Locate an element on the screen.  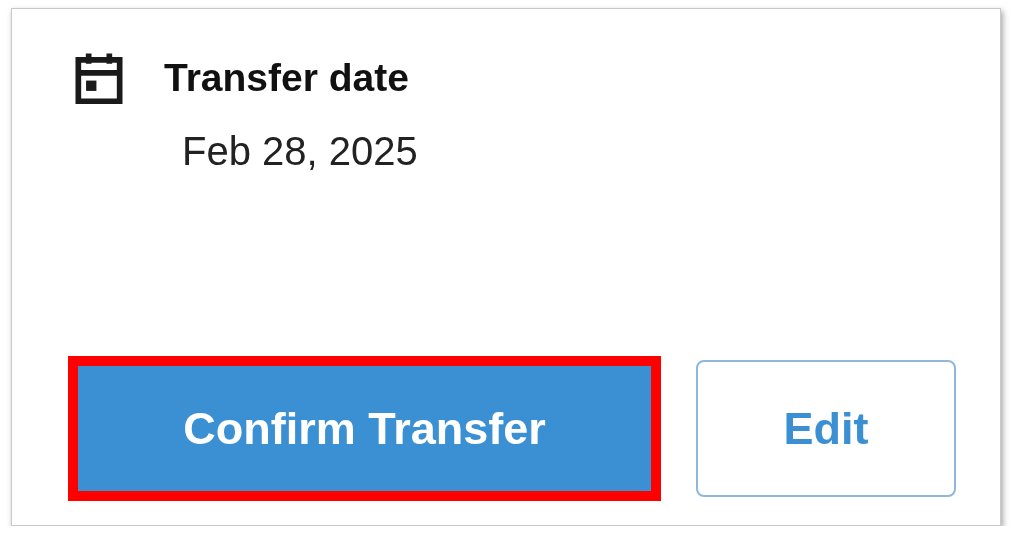
edit-button: Edit is located at coordinates (826, 428).